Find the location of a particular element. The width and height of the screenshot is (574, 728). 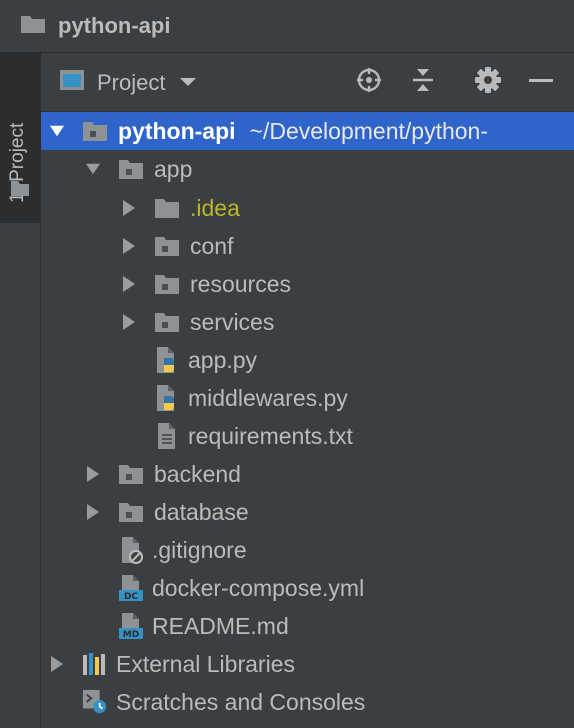

tree-row-middlewares-py: middlewares.py is located at coordinates (307, 398).